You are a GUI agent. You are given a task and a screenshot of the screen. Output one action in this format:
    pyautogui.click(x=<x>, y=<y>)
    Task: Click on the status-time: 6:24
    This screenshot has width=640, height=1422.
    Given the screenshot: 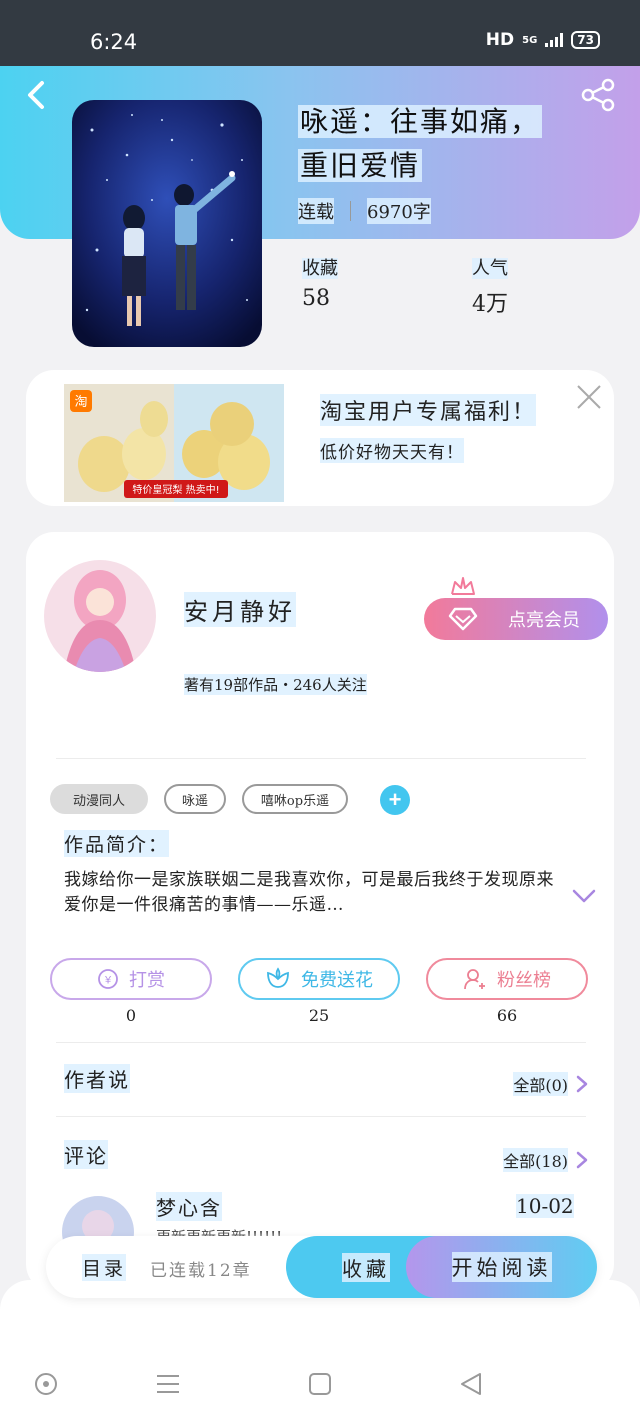 What is the action you would take?
    pyautogui.click(x=114, y=42)
    